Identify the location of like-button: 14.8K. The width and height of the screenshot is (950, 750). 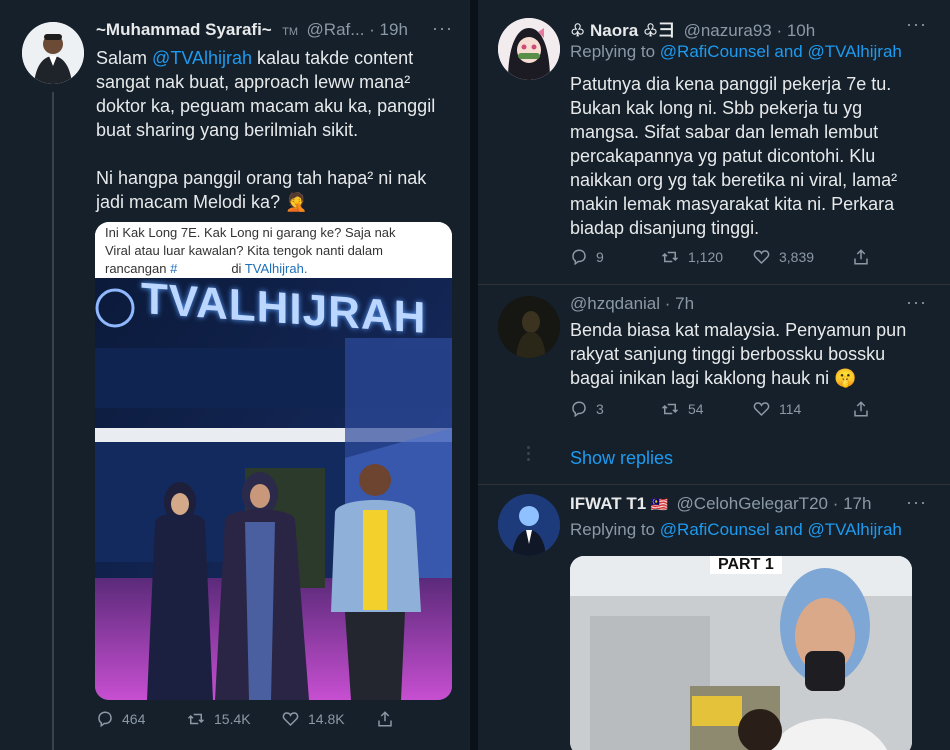
(328, 719).